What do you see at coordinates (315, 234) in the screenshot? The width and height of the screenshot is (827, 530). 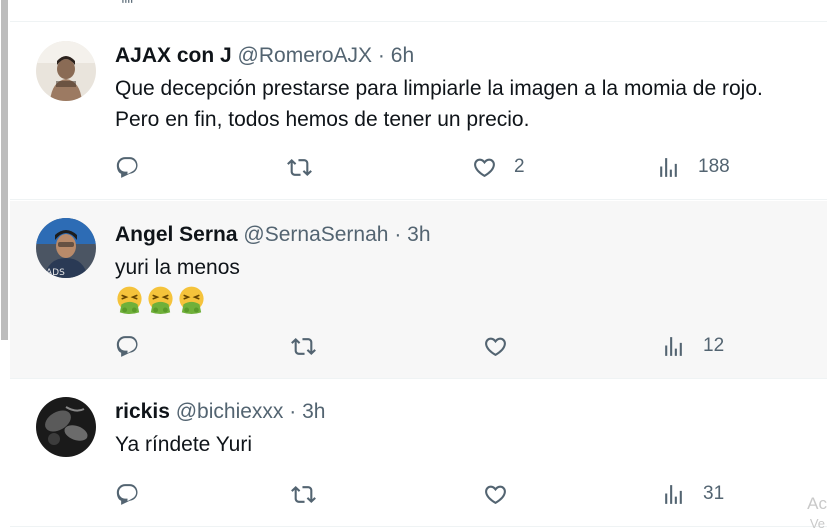 I see `author-handle: @SernaSernah` at bounding box center [315, 234].